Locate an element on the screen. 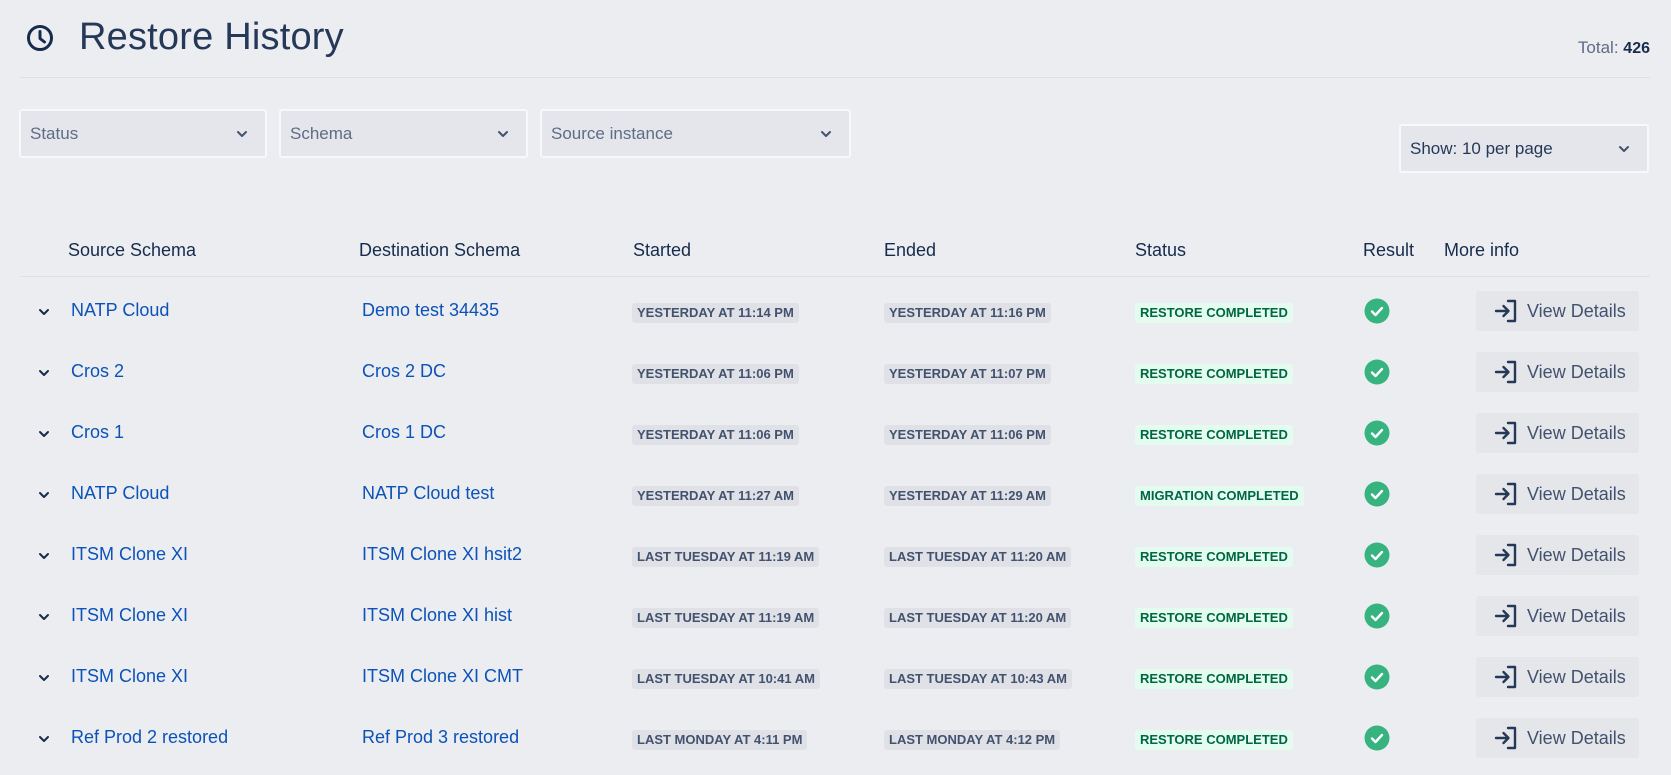 This screenshot has width=1671, height=775. ended-lozenge: YESTERDAY AT 11:07 PM is located at coordinates (967, 374).